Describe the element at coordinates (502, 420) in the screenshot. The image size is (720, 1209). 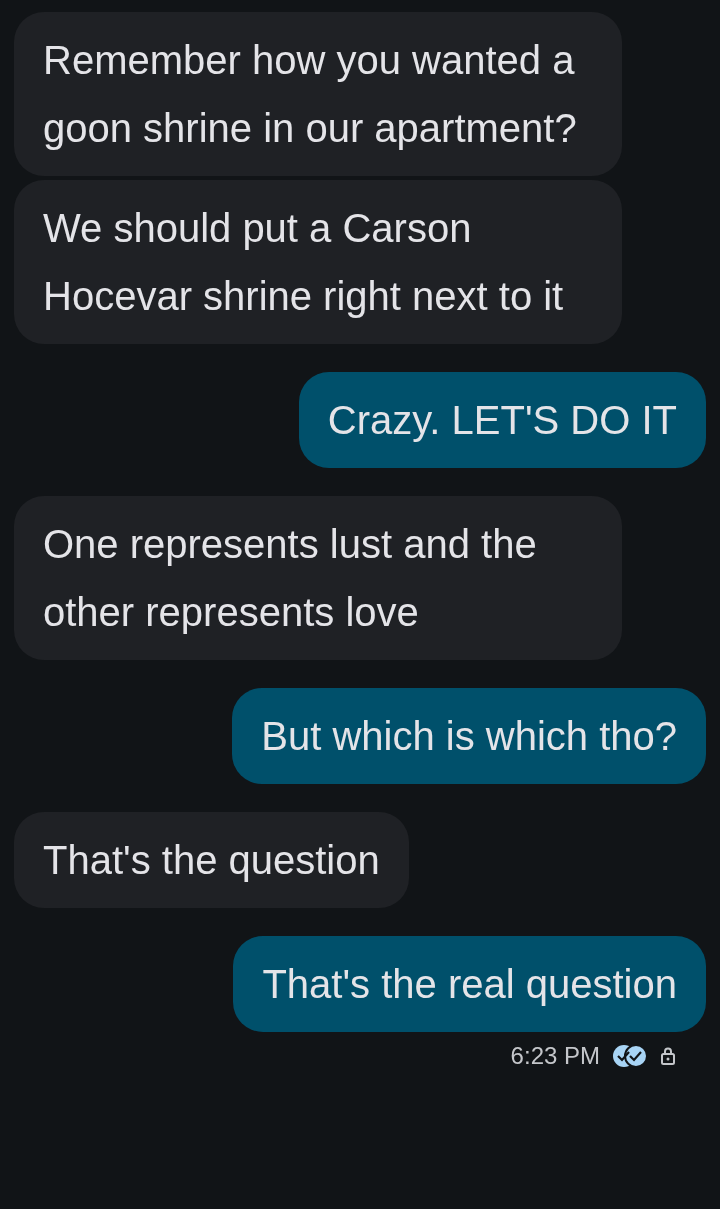
I see `message-bubble: Crazy. LET'S DO IT` at that location.